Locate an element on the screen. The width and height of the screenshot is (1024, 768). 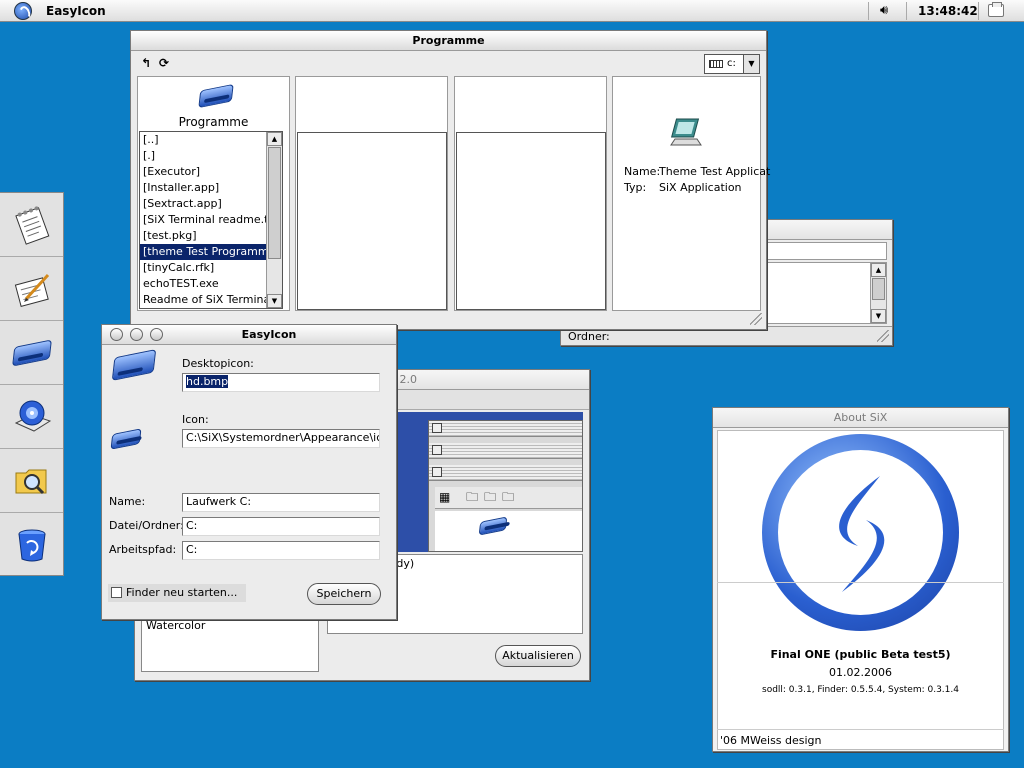
preview-window: ▦ 🗀︎🗀︎🗀︎ is located at coordinates (505, 486).